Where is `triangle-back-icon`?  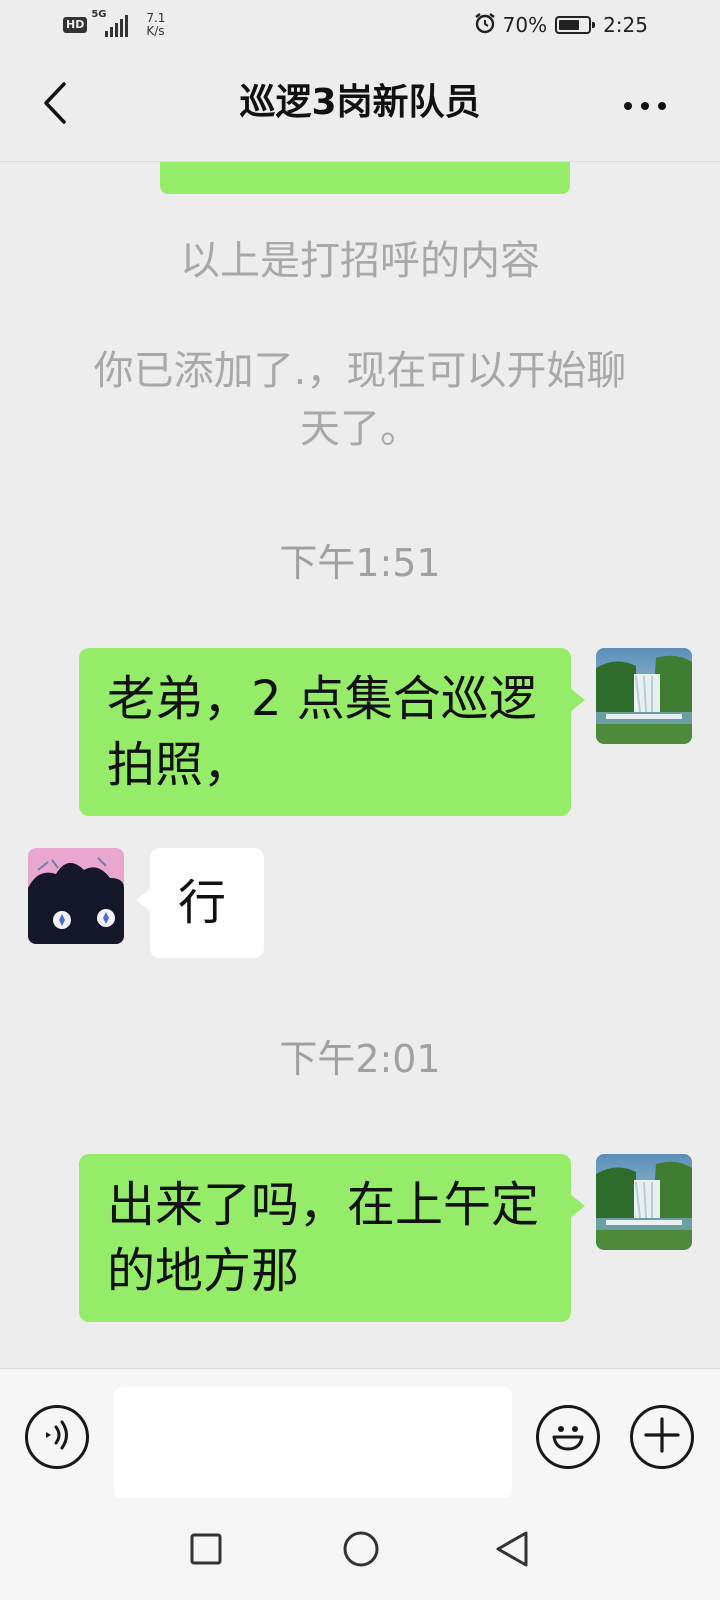
triangle-back-icon is located at coordinates (512, 1551).